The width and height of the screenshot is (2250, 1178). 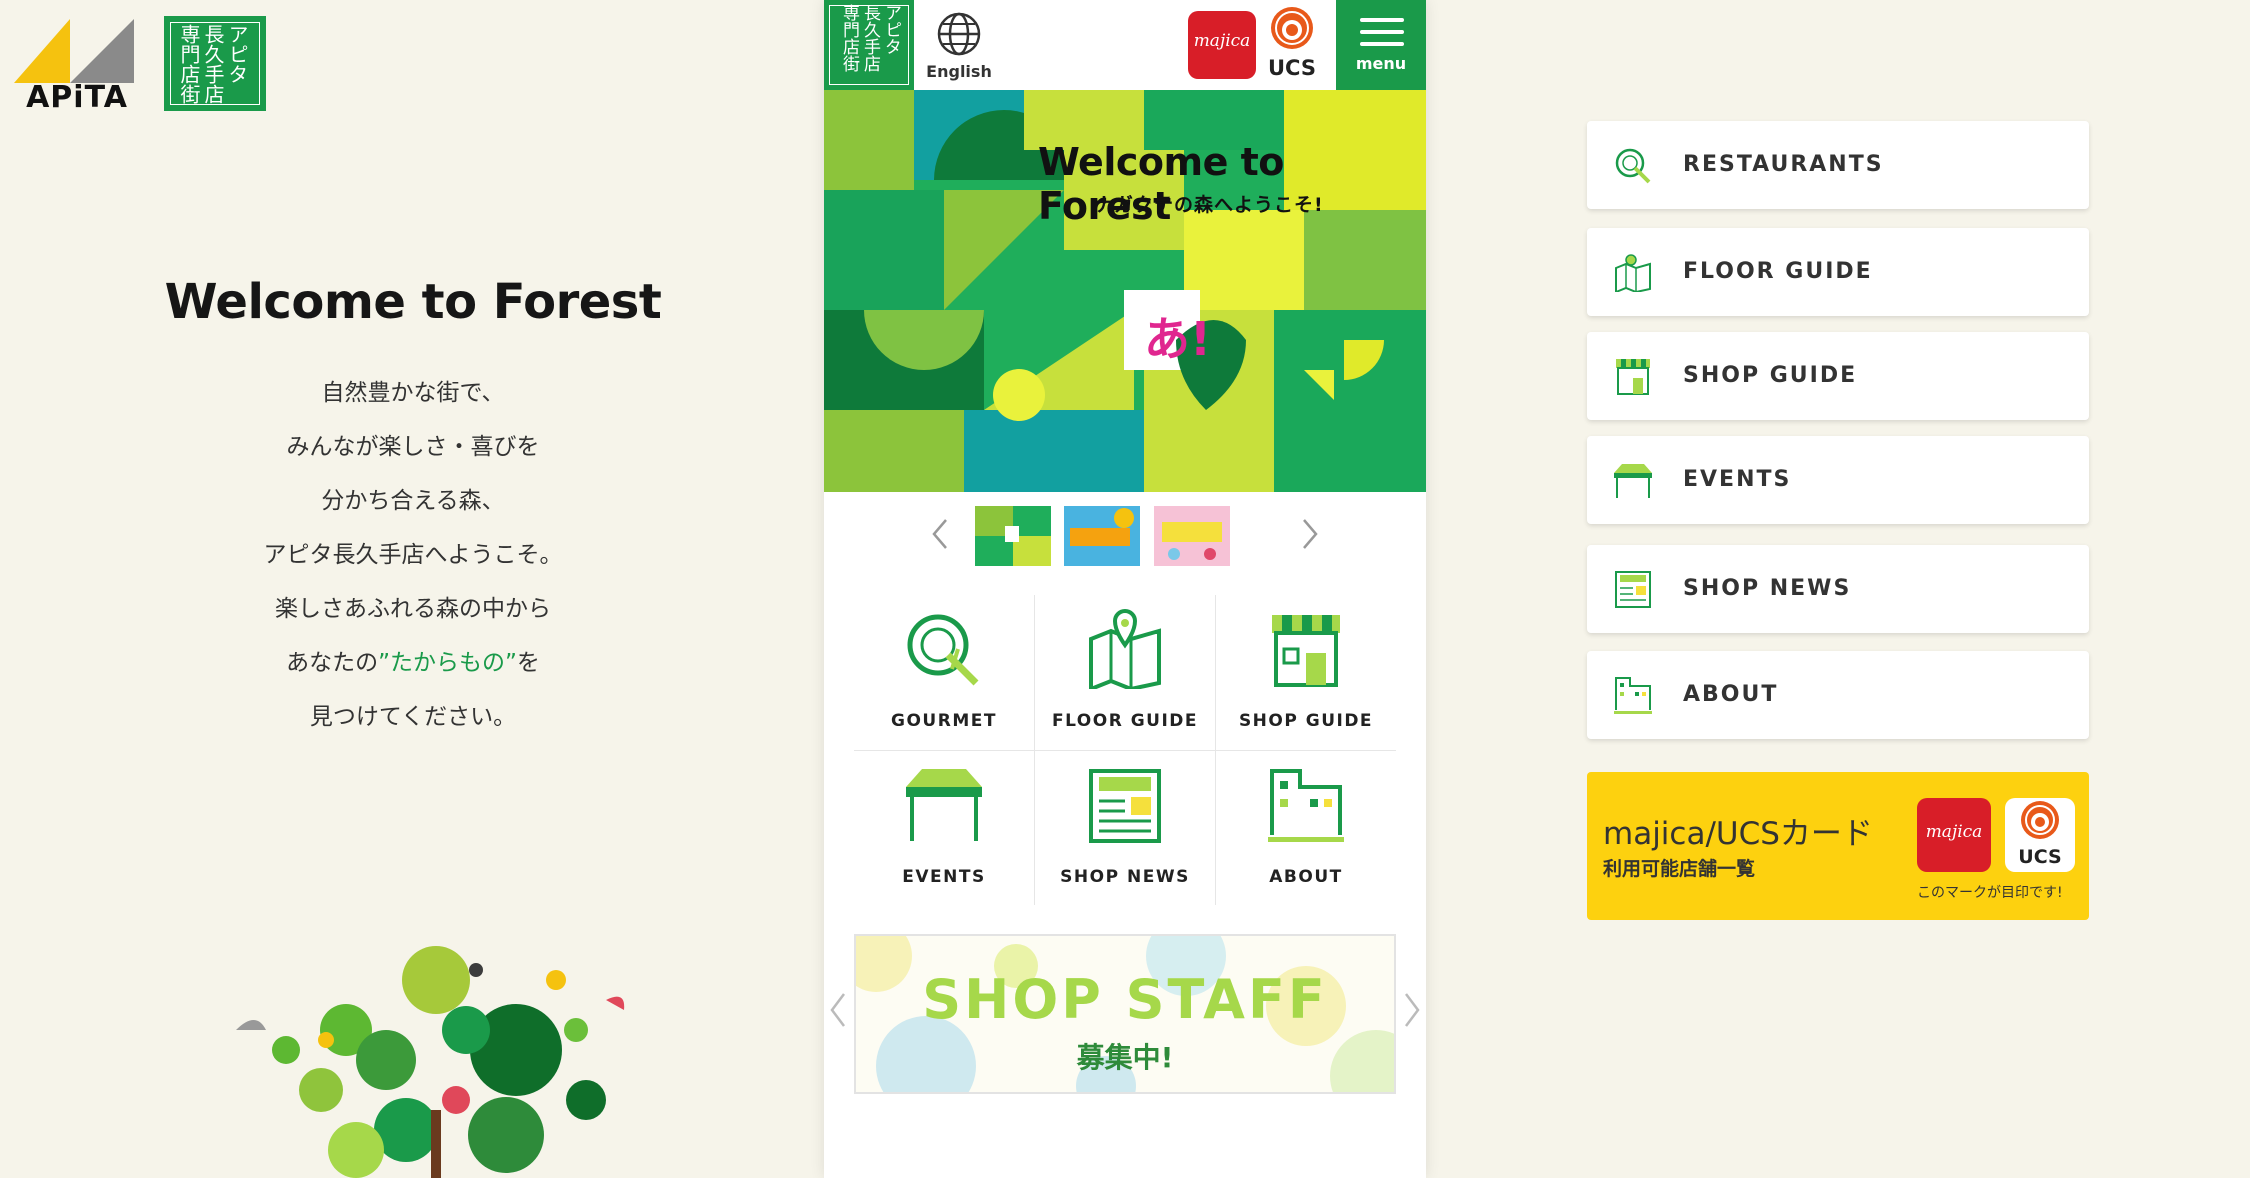 I want to click on nav-shop-news: SHOP NEWS, so click(x=1838, y=589).